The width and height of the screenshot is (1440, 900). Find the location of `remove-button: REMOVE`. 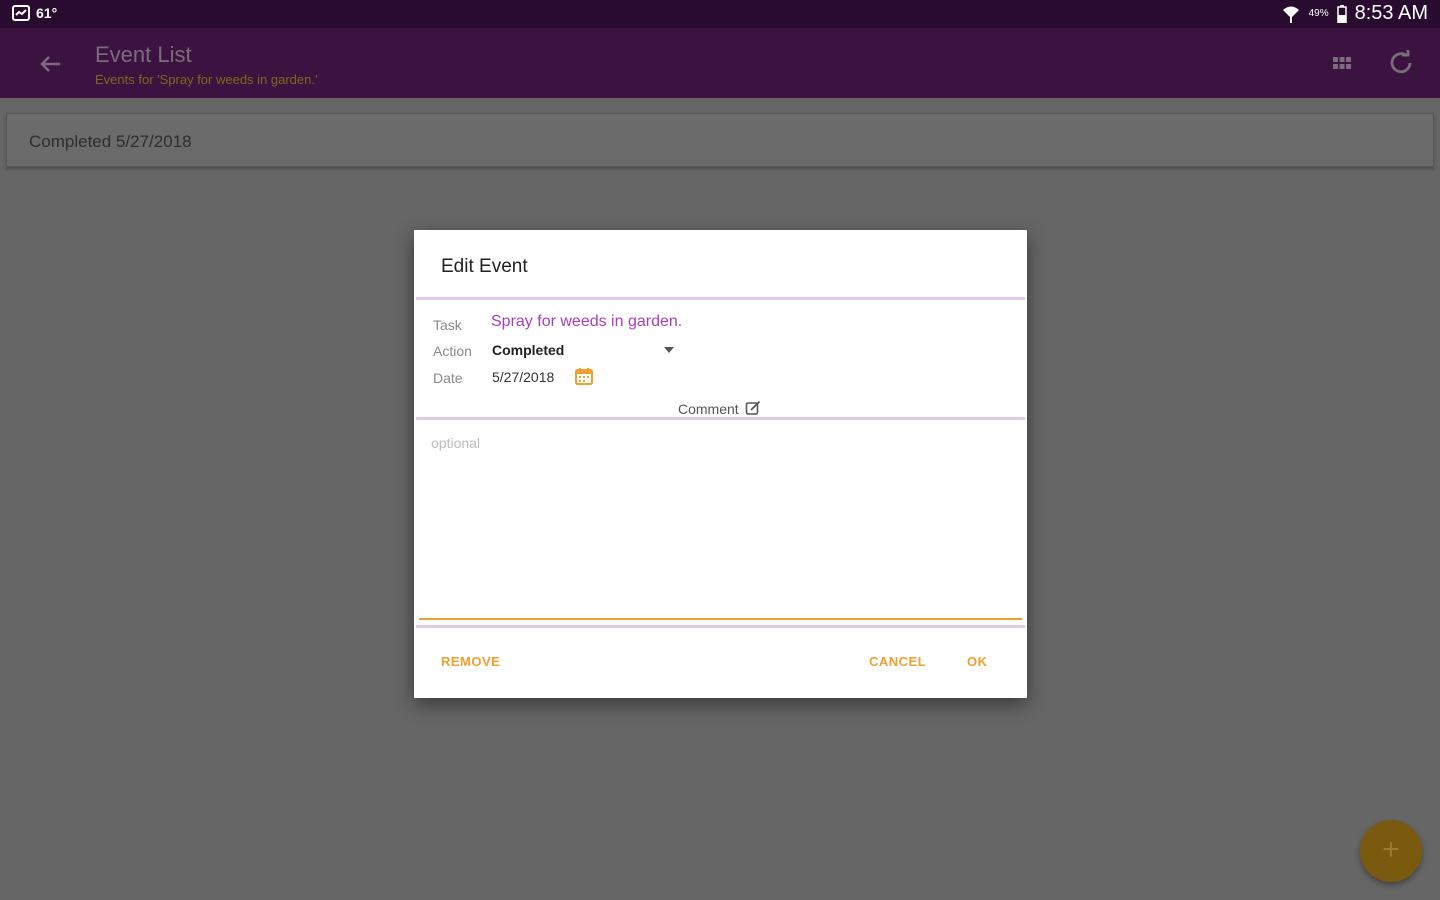

remove-button: REMOVE is located at coordinates (470, 661).